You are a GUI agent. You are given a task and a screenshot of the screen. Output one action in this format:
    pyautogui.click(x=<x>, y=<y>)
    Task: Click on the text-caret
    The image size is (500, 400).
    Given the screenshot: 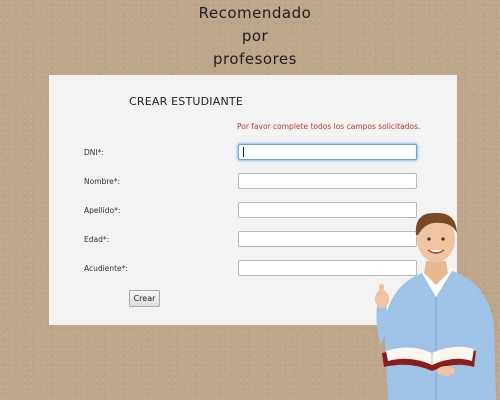 What is the action you would take?
    pyautogui.click(x=243, y=152)
    